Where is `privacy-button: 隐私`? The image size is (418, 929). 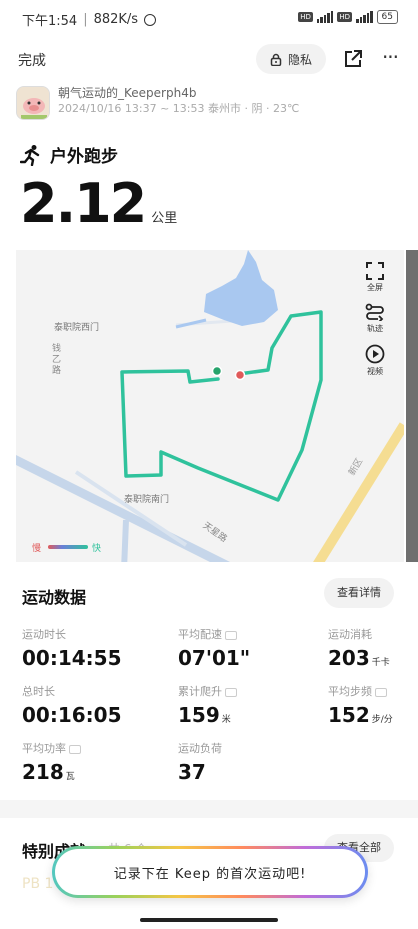
privacy-button: 隐私 is located at coordinates (291, 59).